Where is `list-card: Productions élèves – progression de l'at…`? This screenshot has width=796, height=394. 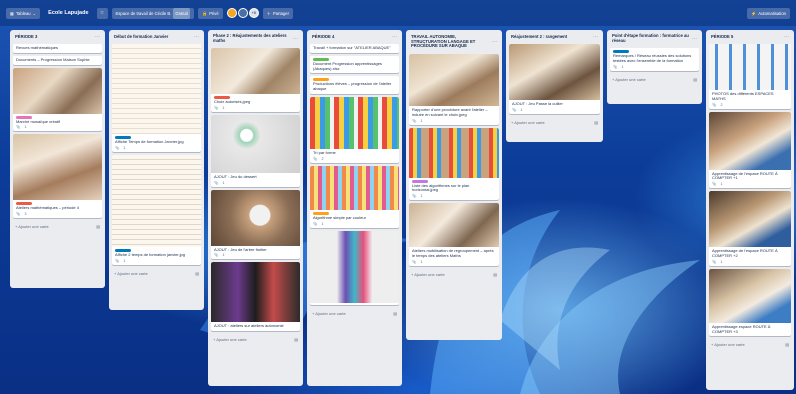 list-card: Productions élèves – progression de l'at… is located at coordinates (354, 85).